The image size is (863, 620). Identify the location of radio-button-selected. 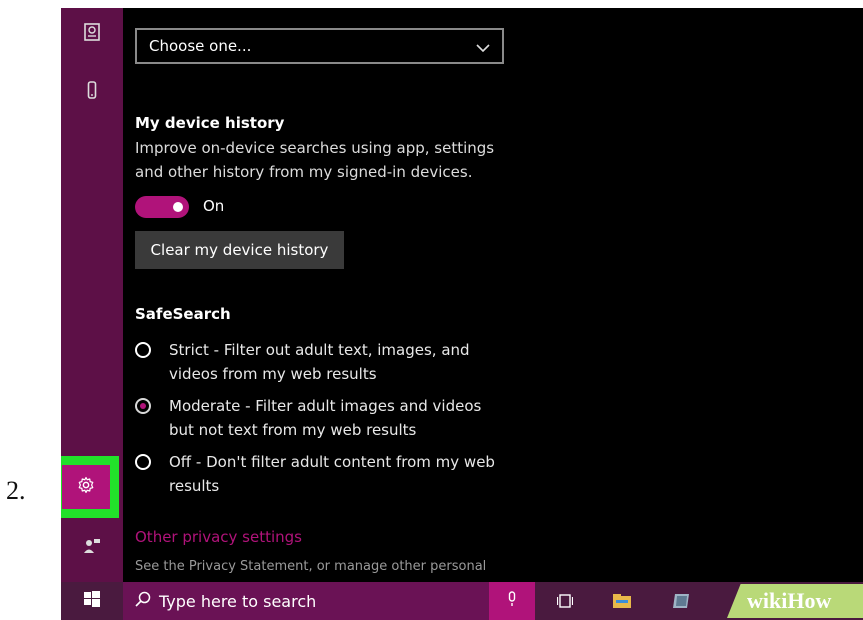
(143, 406).